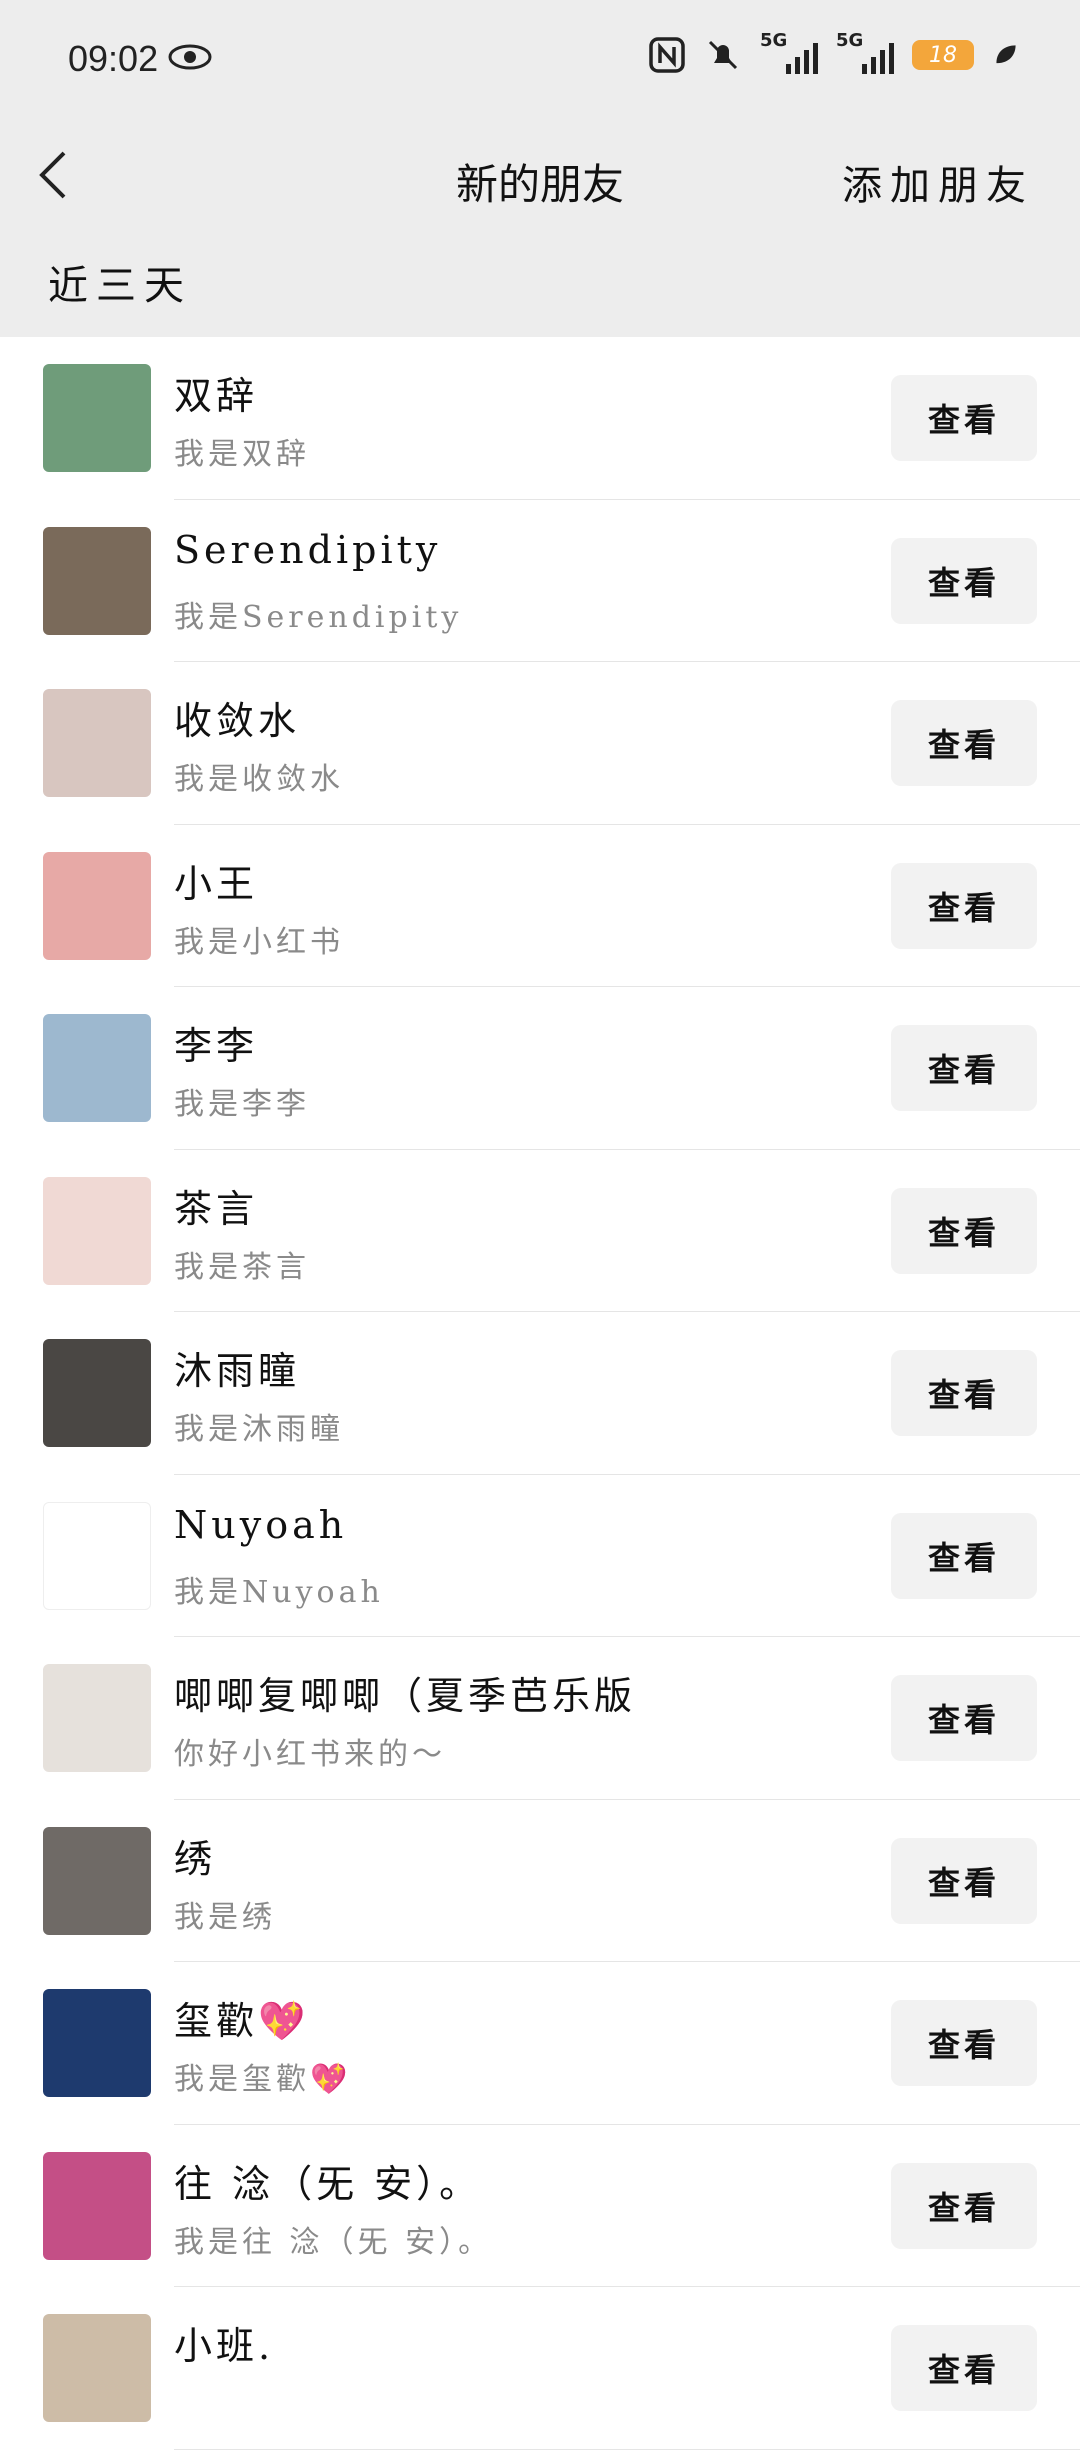  Describe the element at coordinates (938, 182) in the screenshot. I see `add-friend-button: 添加朋友` at that location.